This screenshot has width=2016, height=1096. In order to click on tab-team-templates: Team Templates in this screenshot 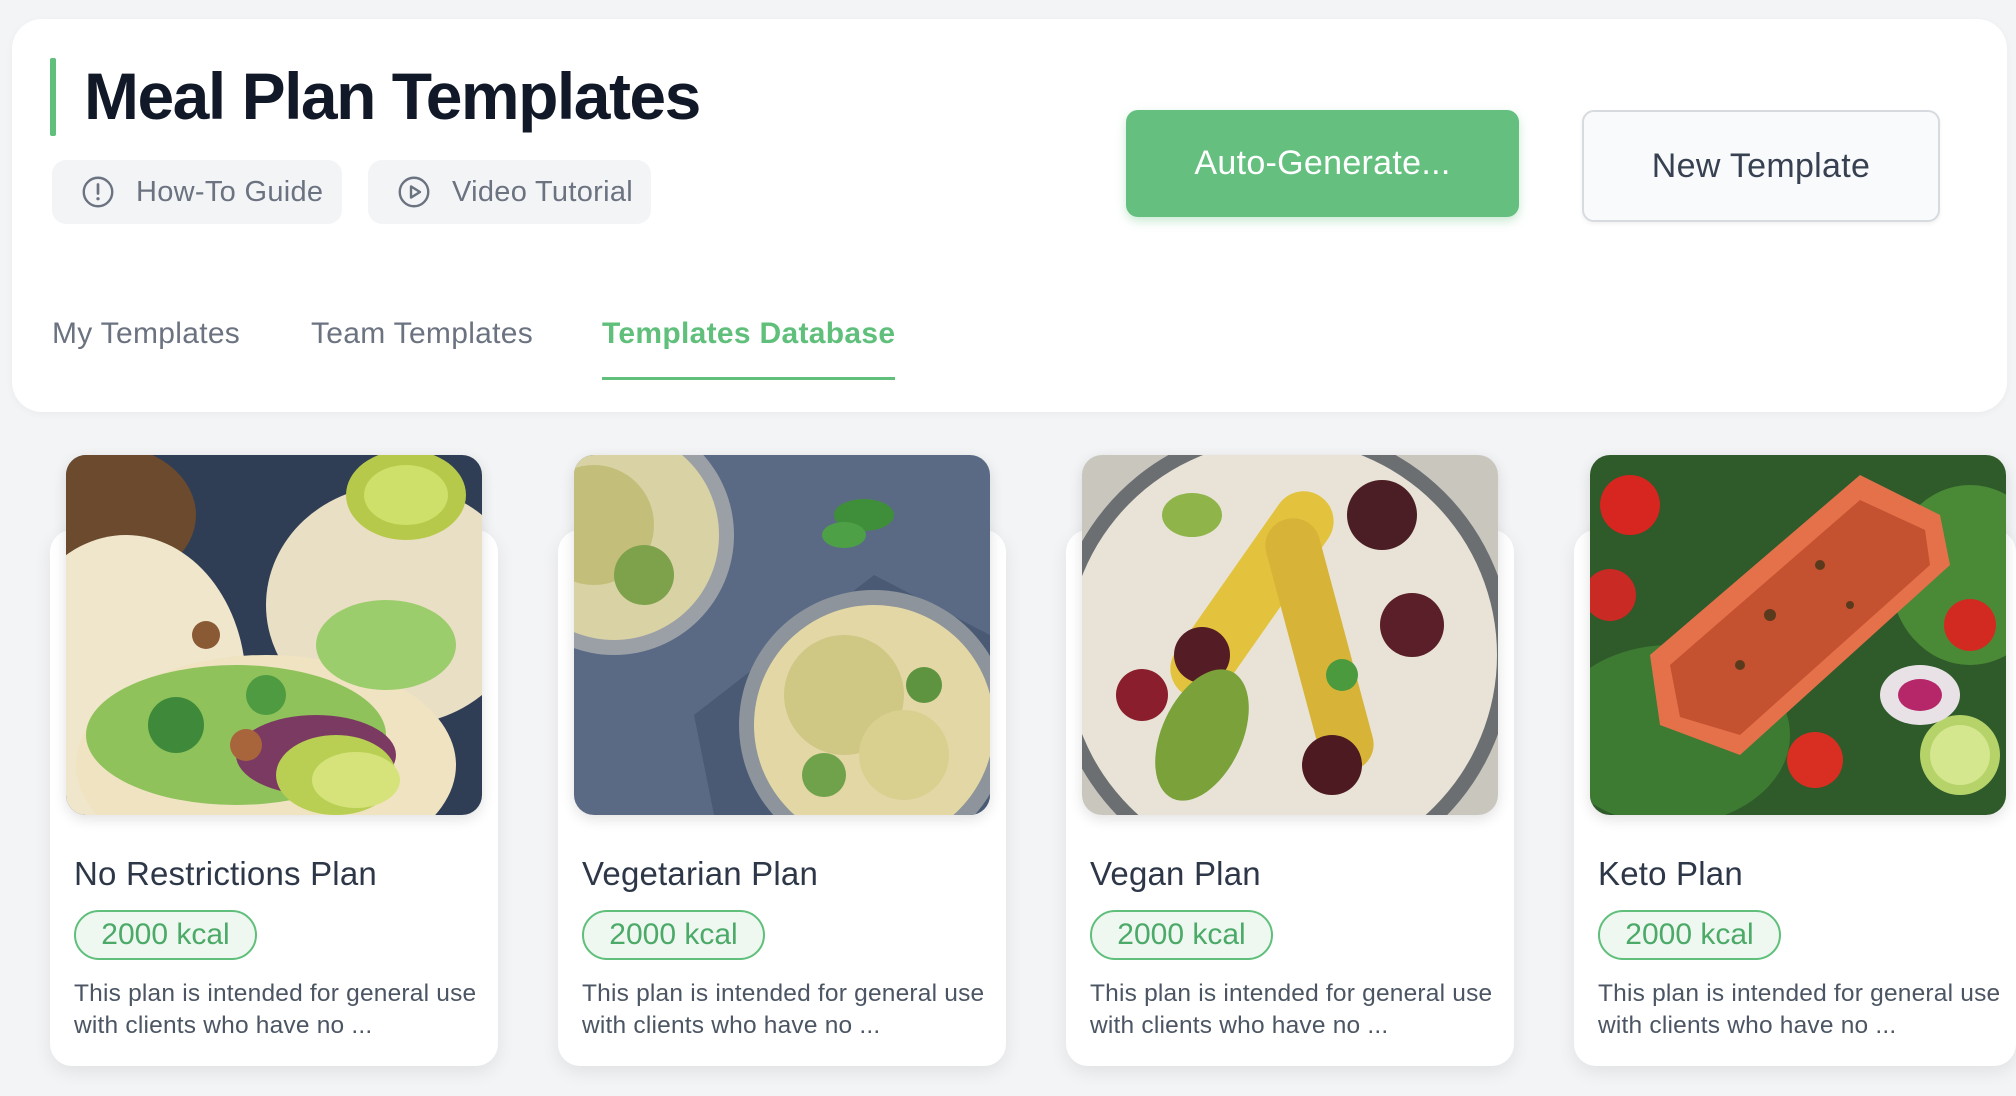, I will do `click(422, 345)`.